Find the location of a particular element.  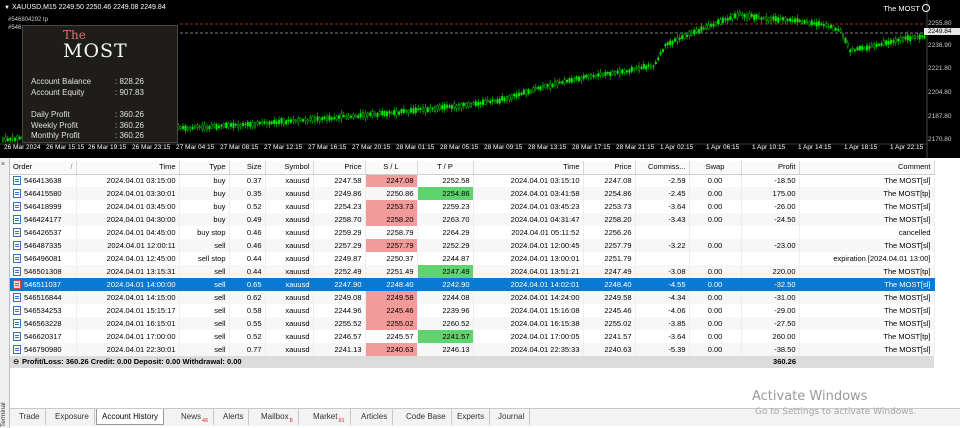

column-header-close-price: Price is located at coordinates (609, 168).